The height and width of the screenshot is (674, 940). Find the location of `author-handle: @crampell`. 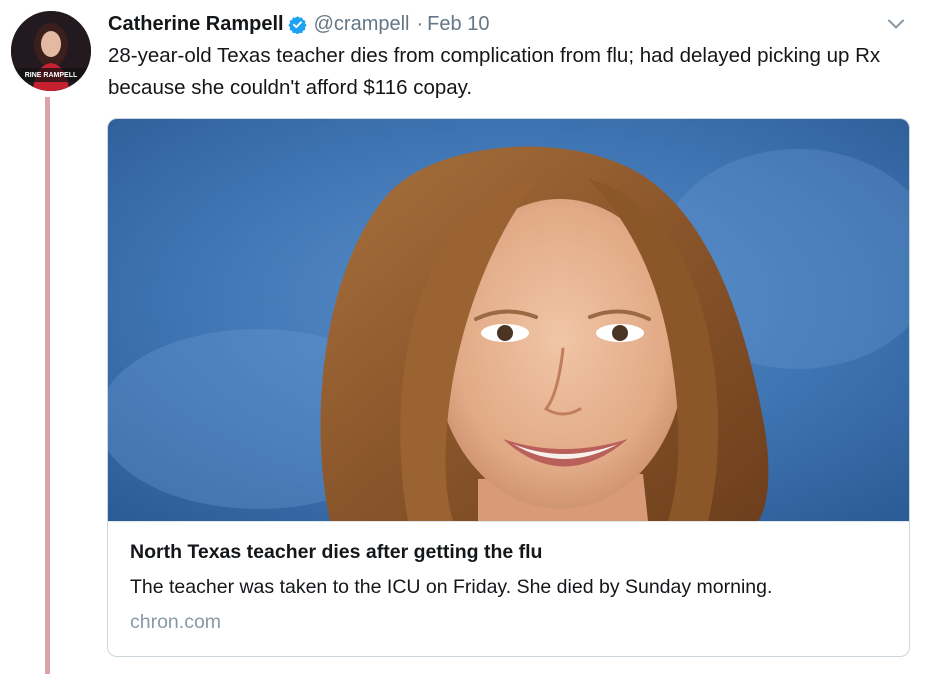

author-handle: @crampell is located at coordinates (362, 24).